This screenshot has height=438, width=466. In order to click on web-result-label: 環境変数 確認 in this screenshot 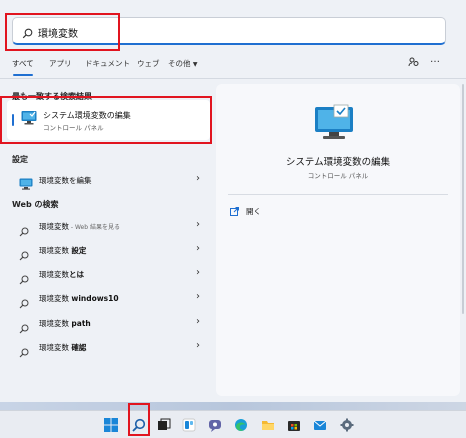, I will do `click(62, 347)`.